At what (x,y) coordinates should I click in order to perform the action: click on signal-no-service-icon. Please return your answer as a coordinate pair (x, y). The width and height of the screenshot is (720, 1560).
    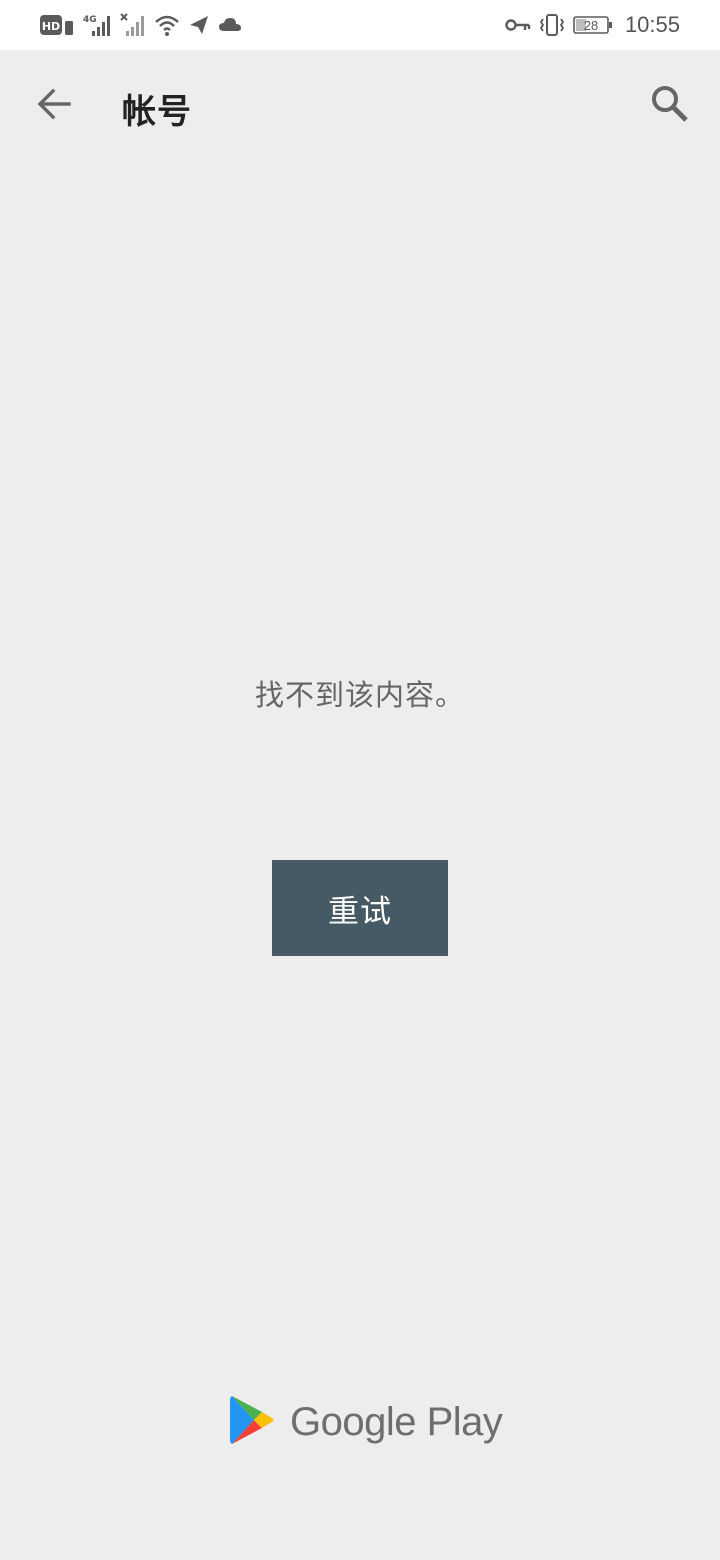
    Looking at the image, I should click on (133, 25).